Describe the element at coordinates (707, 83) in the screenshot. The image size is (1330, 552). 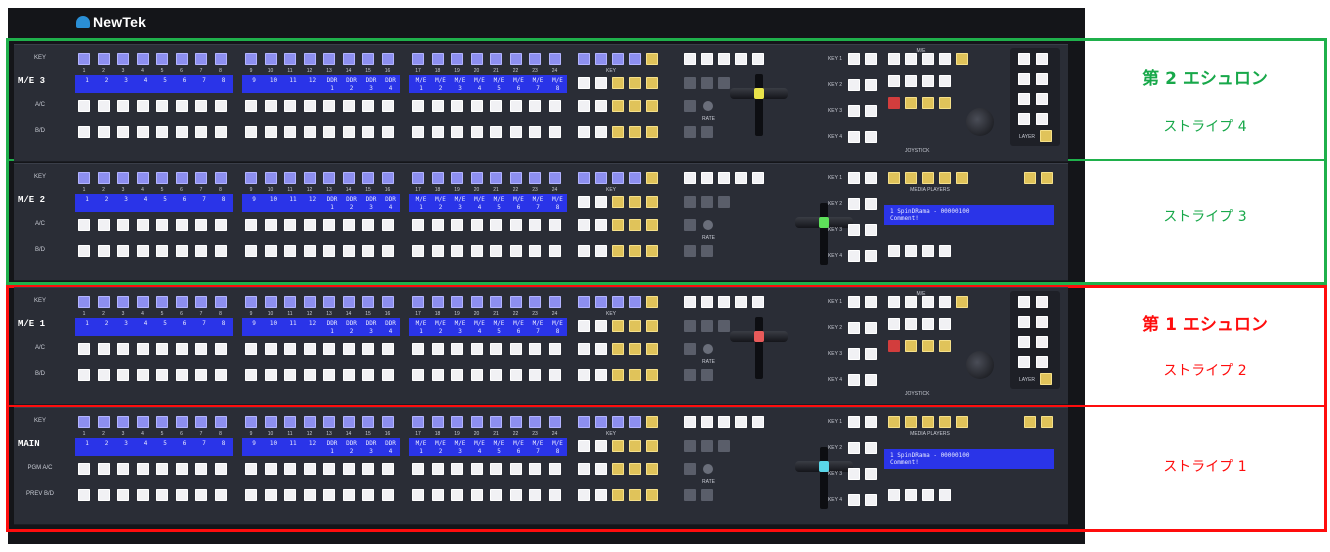
I see `auto-button` at that location.